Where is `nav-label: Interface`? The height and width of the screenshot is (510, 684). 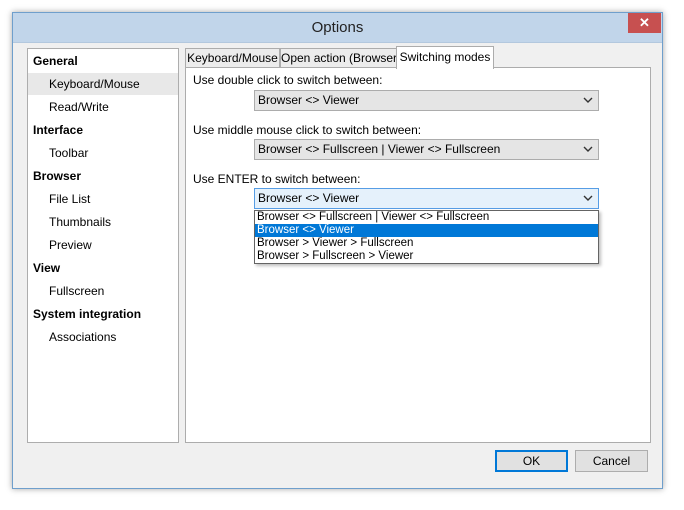 nav-label: Interface is located at coordinates (58, 130).